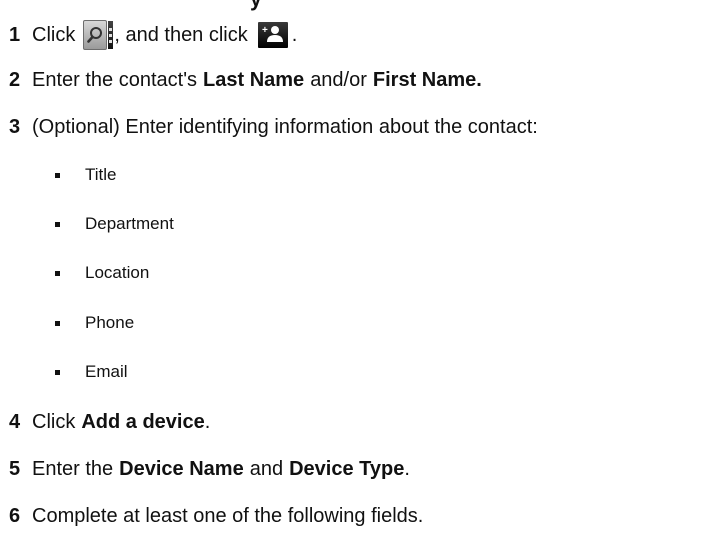 The height and width of the screenshot is (544, 724). What do you see at coordinates (15, 79) in the screenshot?
I see `step-number: 2` at bounding box center [15, 79].